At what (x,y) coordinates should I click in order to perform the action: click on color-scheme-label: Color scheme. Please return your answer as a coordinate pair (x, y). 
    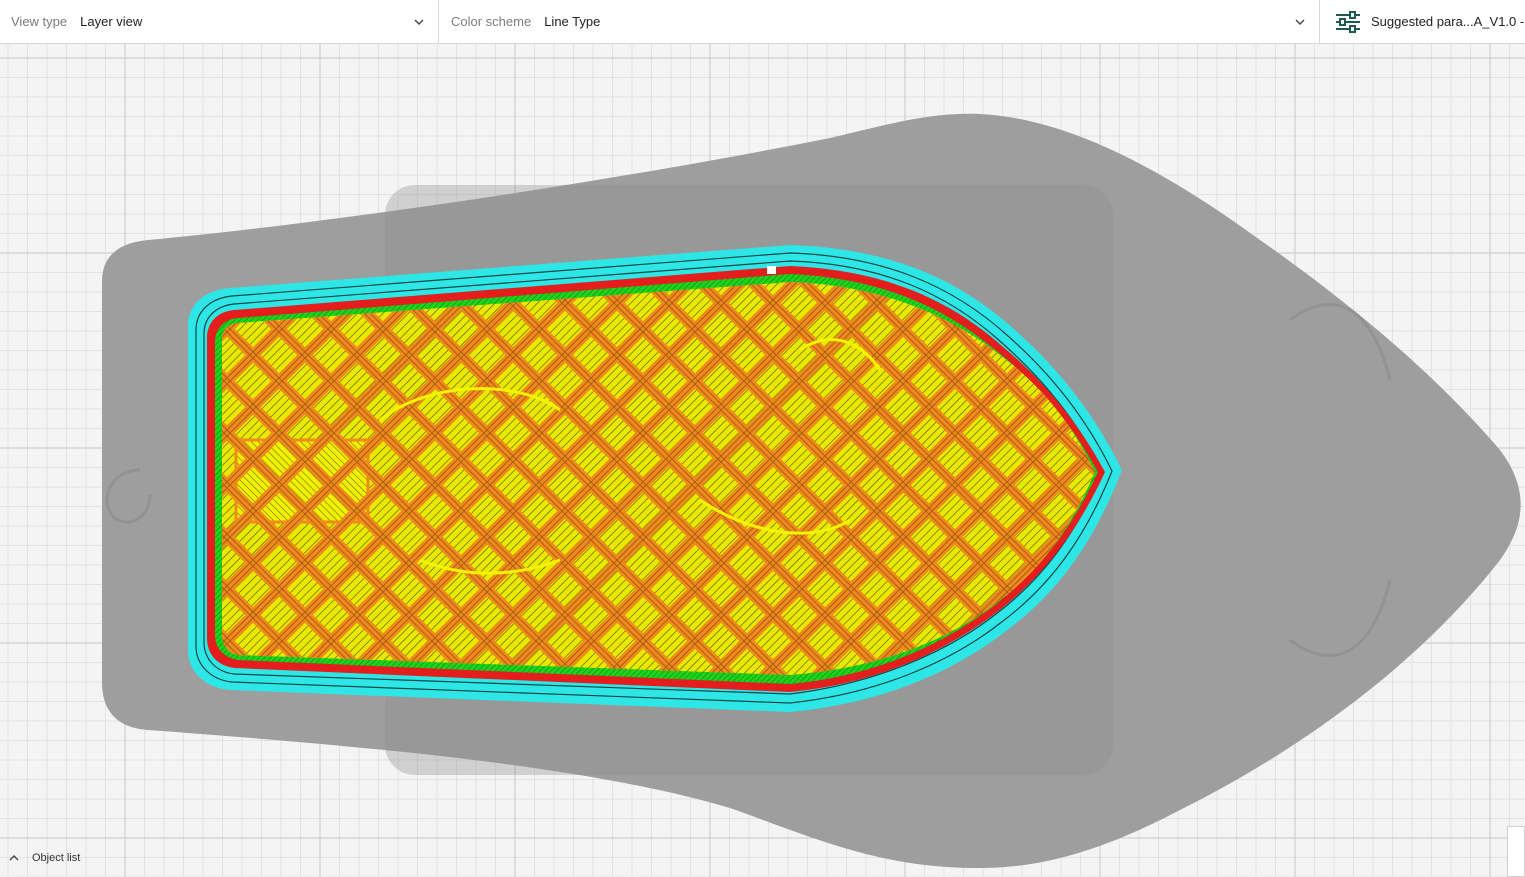
    Looking at the image, I should click on (491, 21).